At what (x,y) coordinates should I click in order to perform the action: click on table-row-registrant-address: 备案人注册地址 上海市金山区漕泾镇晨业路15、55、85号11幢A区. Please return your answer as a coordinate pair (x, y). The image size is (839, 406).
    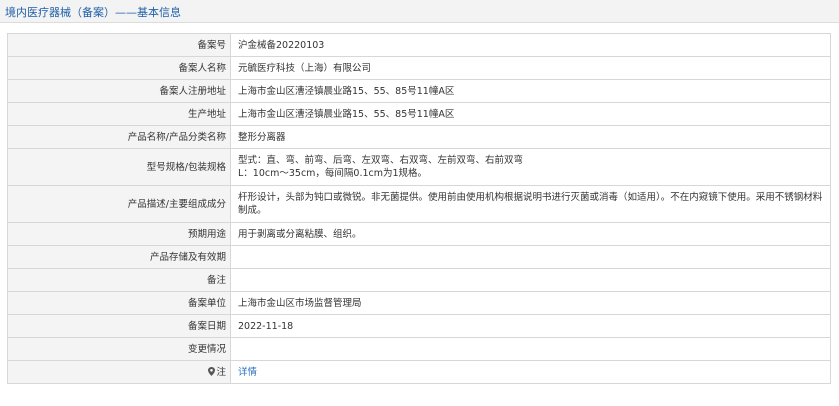
    Looking at the image, I should click on (419, 91).